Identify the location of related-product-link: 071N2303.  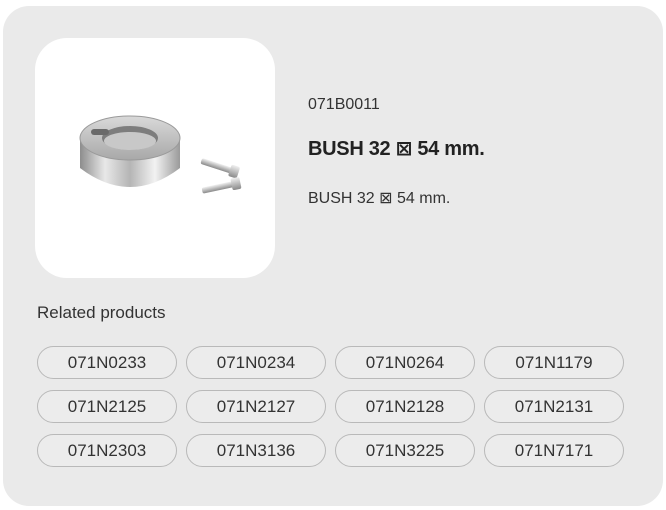
(107, 450).